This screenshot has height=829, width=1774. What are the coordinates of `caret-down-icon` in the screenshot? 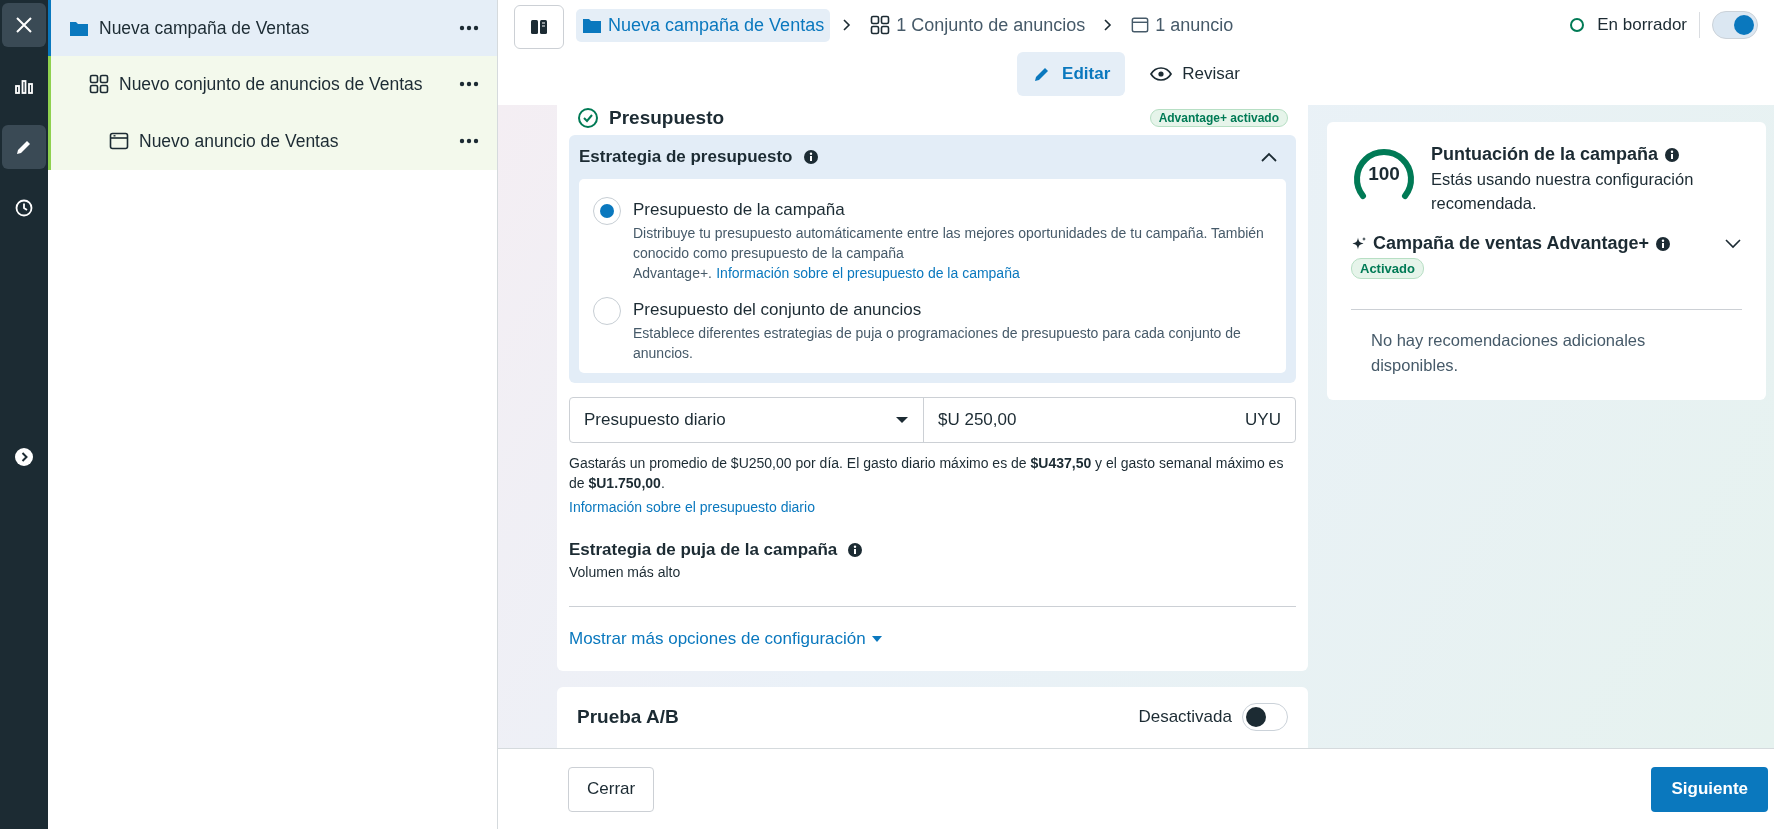 It's located at (876, 639).